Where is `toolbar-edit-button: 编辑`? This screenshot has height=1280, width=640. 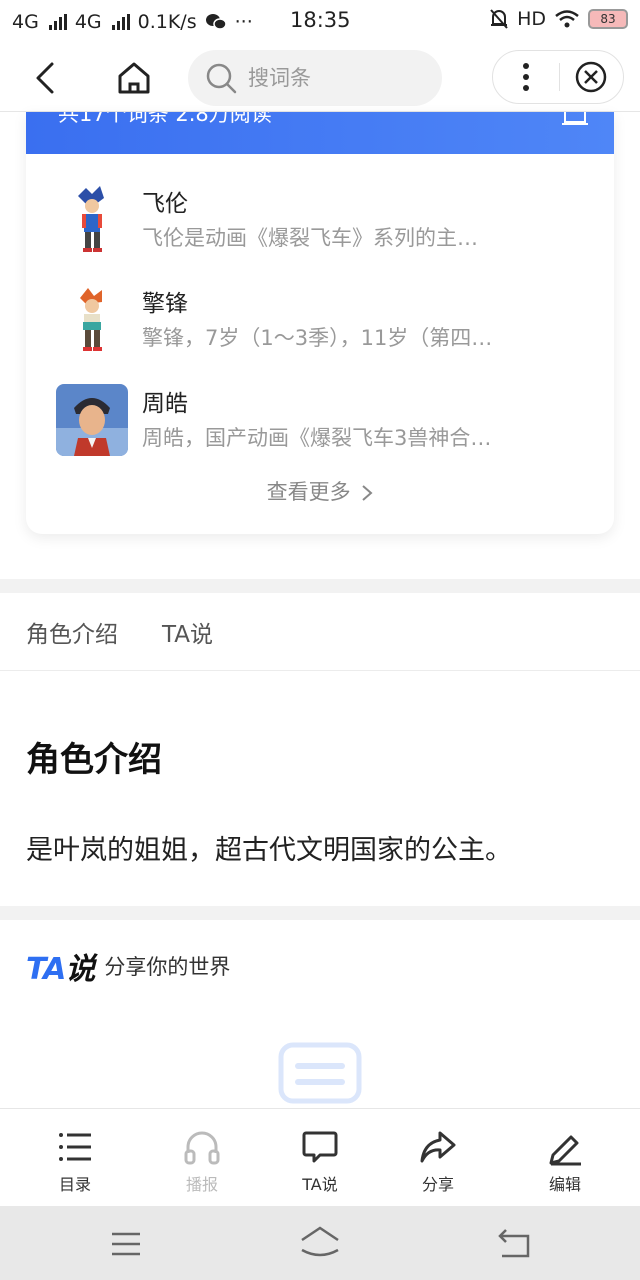 toolbar-edit-button: 编辑 is located at coordinates (565, 1161).